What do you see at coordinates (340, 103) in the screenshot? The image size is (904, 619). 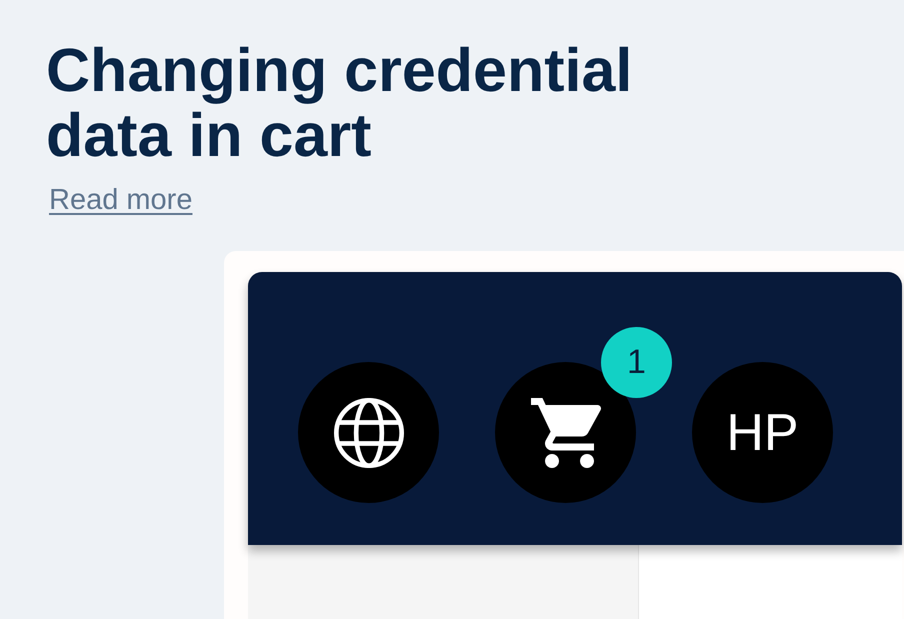 I see `page-title: Changing credential data in cart` at bounding box center [340, 103].